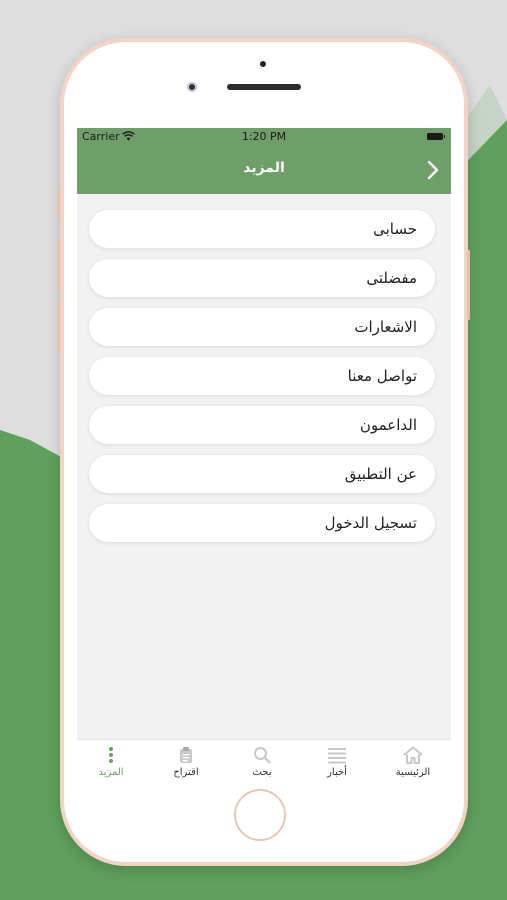  Describe the element at coordinates (111, 772) in the screenshot. I see `tab-more-label: المزيد` at that location.